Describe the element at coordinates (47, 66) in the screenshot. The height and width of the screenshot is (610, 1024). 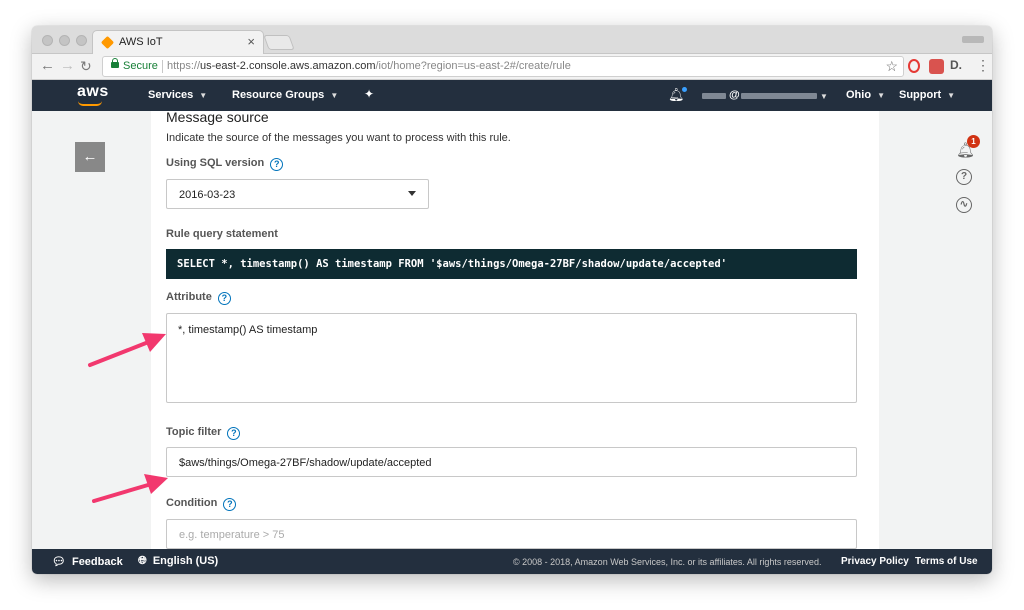
I see `back-icon: ←` at that location.